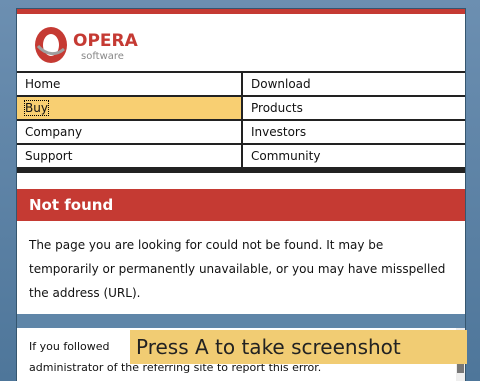 The height and width of the screenshot is (381, 480). Describe the element at coordinates (353, 156) in the screenshot. I see `nav-community: Community` at that location.